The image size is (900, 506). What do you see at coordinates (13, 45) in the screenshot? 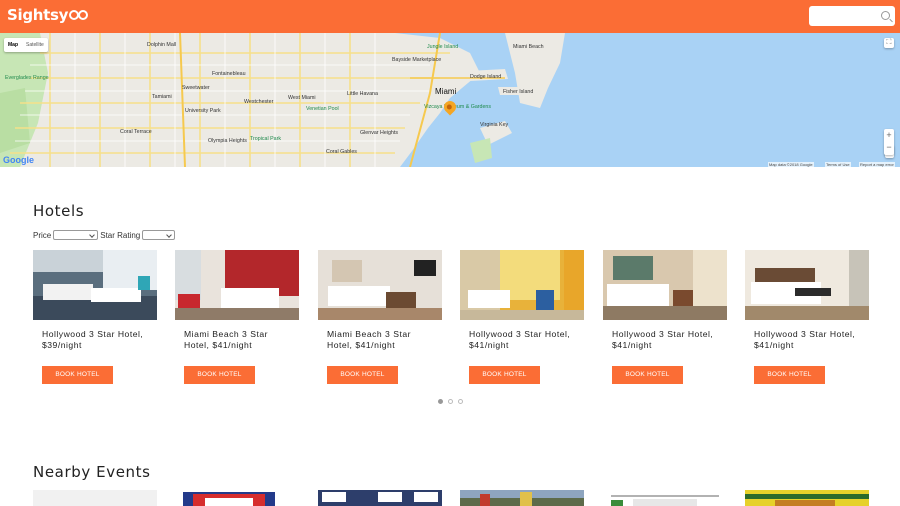
I see `map-type-map: Map` at bounding box center [13, 45].